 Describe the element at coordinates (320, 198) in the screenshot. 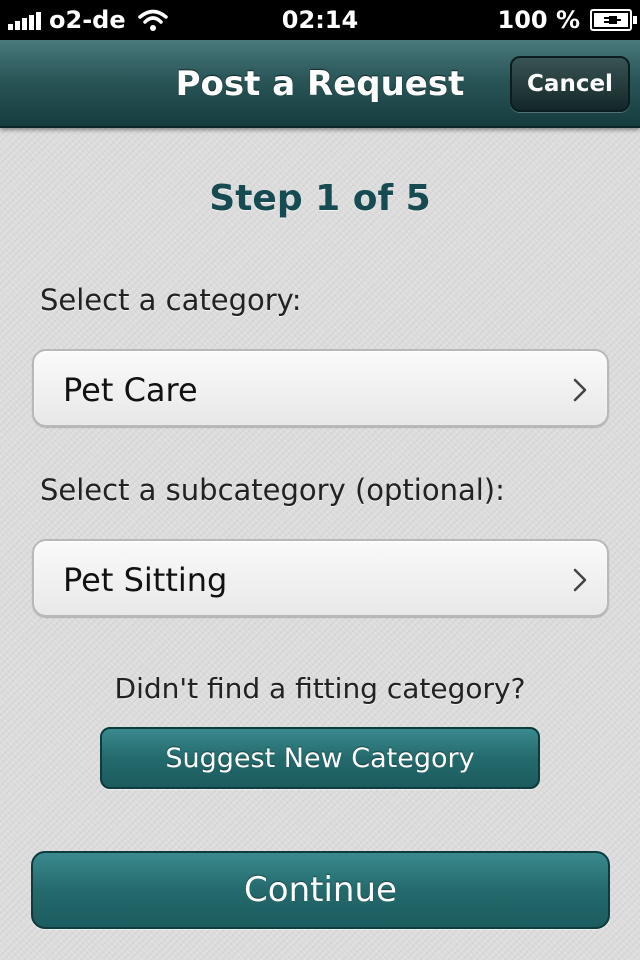

I see `step-indicator: Step 1 of 5` at that location.